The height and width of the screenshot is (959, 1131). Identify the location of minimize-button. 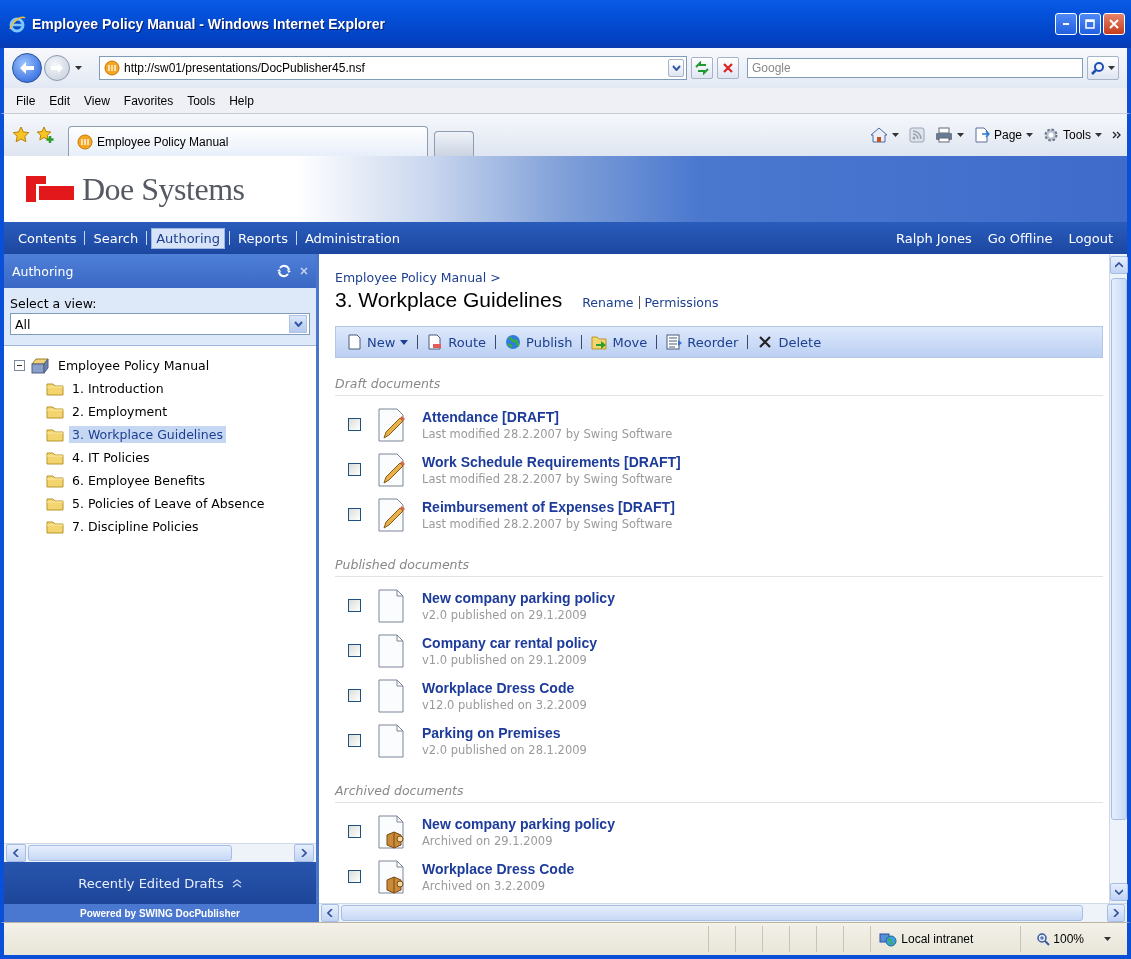
(1066, 24).